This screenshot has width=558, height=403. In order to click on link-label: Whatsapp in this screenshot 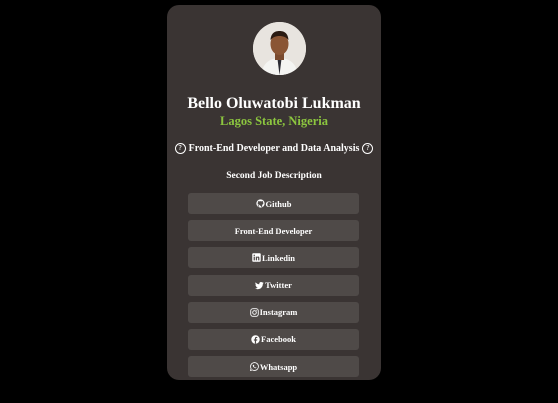, I will do `click(278, 366)`.